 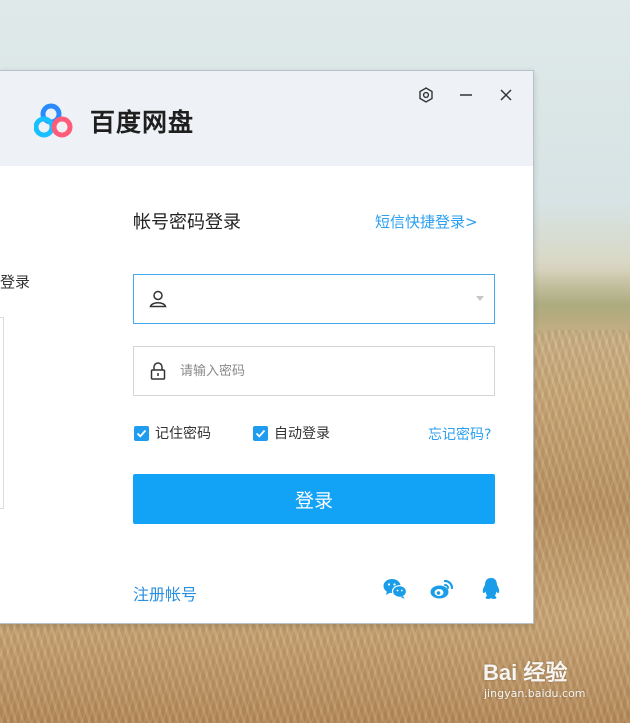 What do you see at coordinates (15, 282) in the screenshot?
I see `qr-login-label-partial: 登录` at bounding box center [15, 282].